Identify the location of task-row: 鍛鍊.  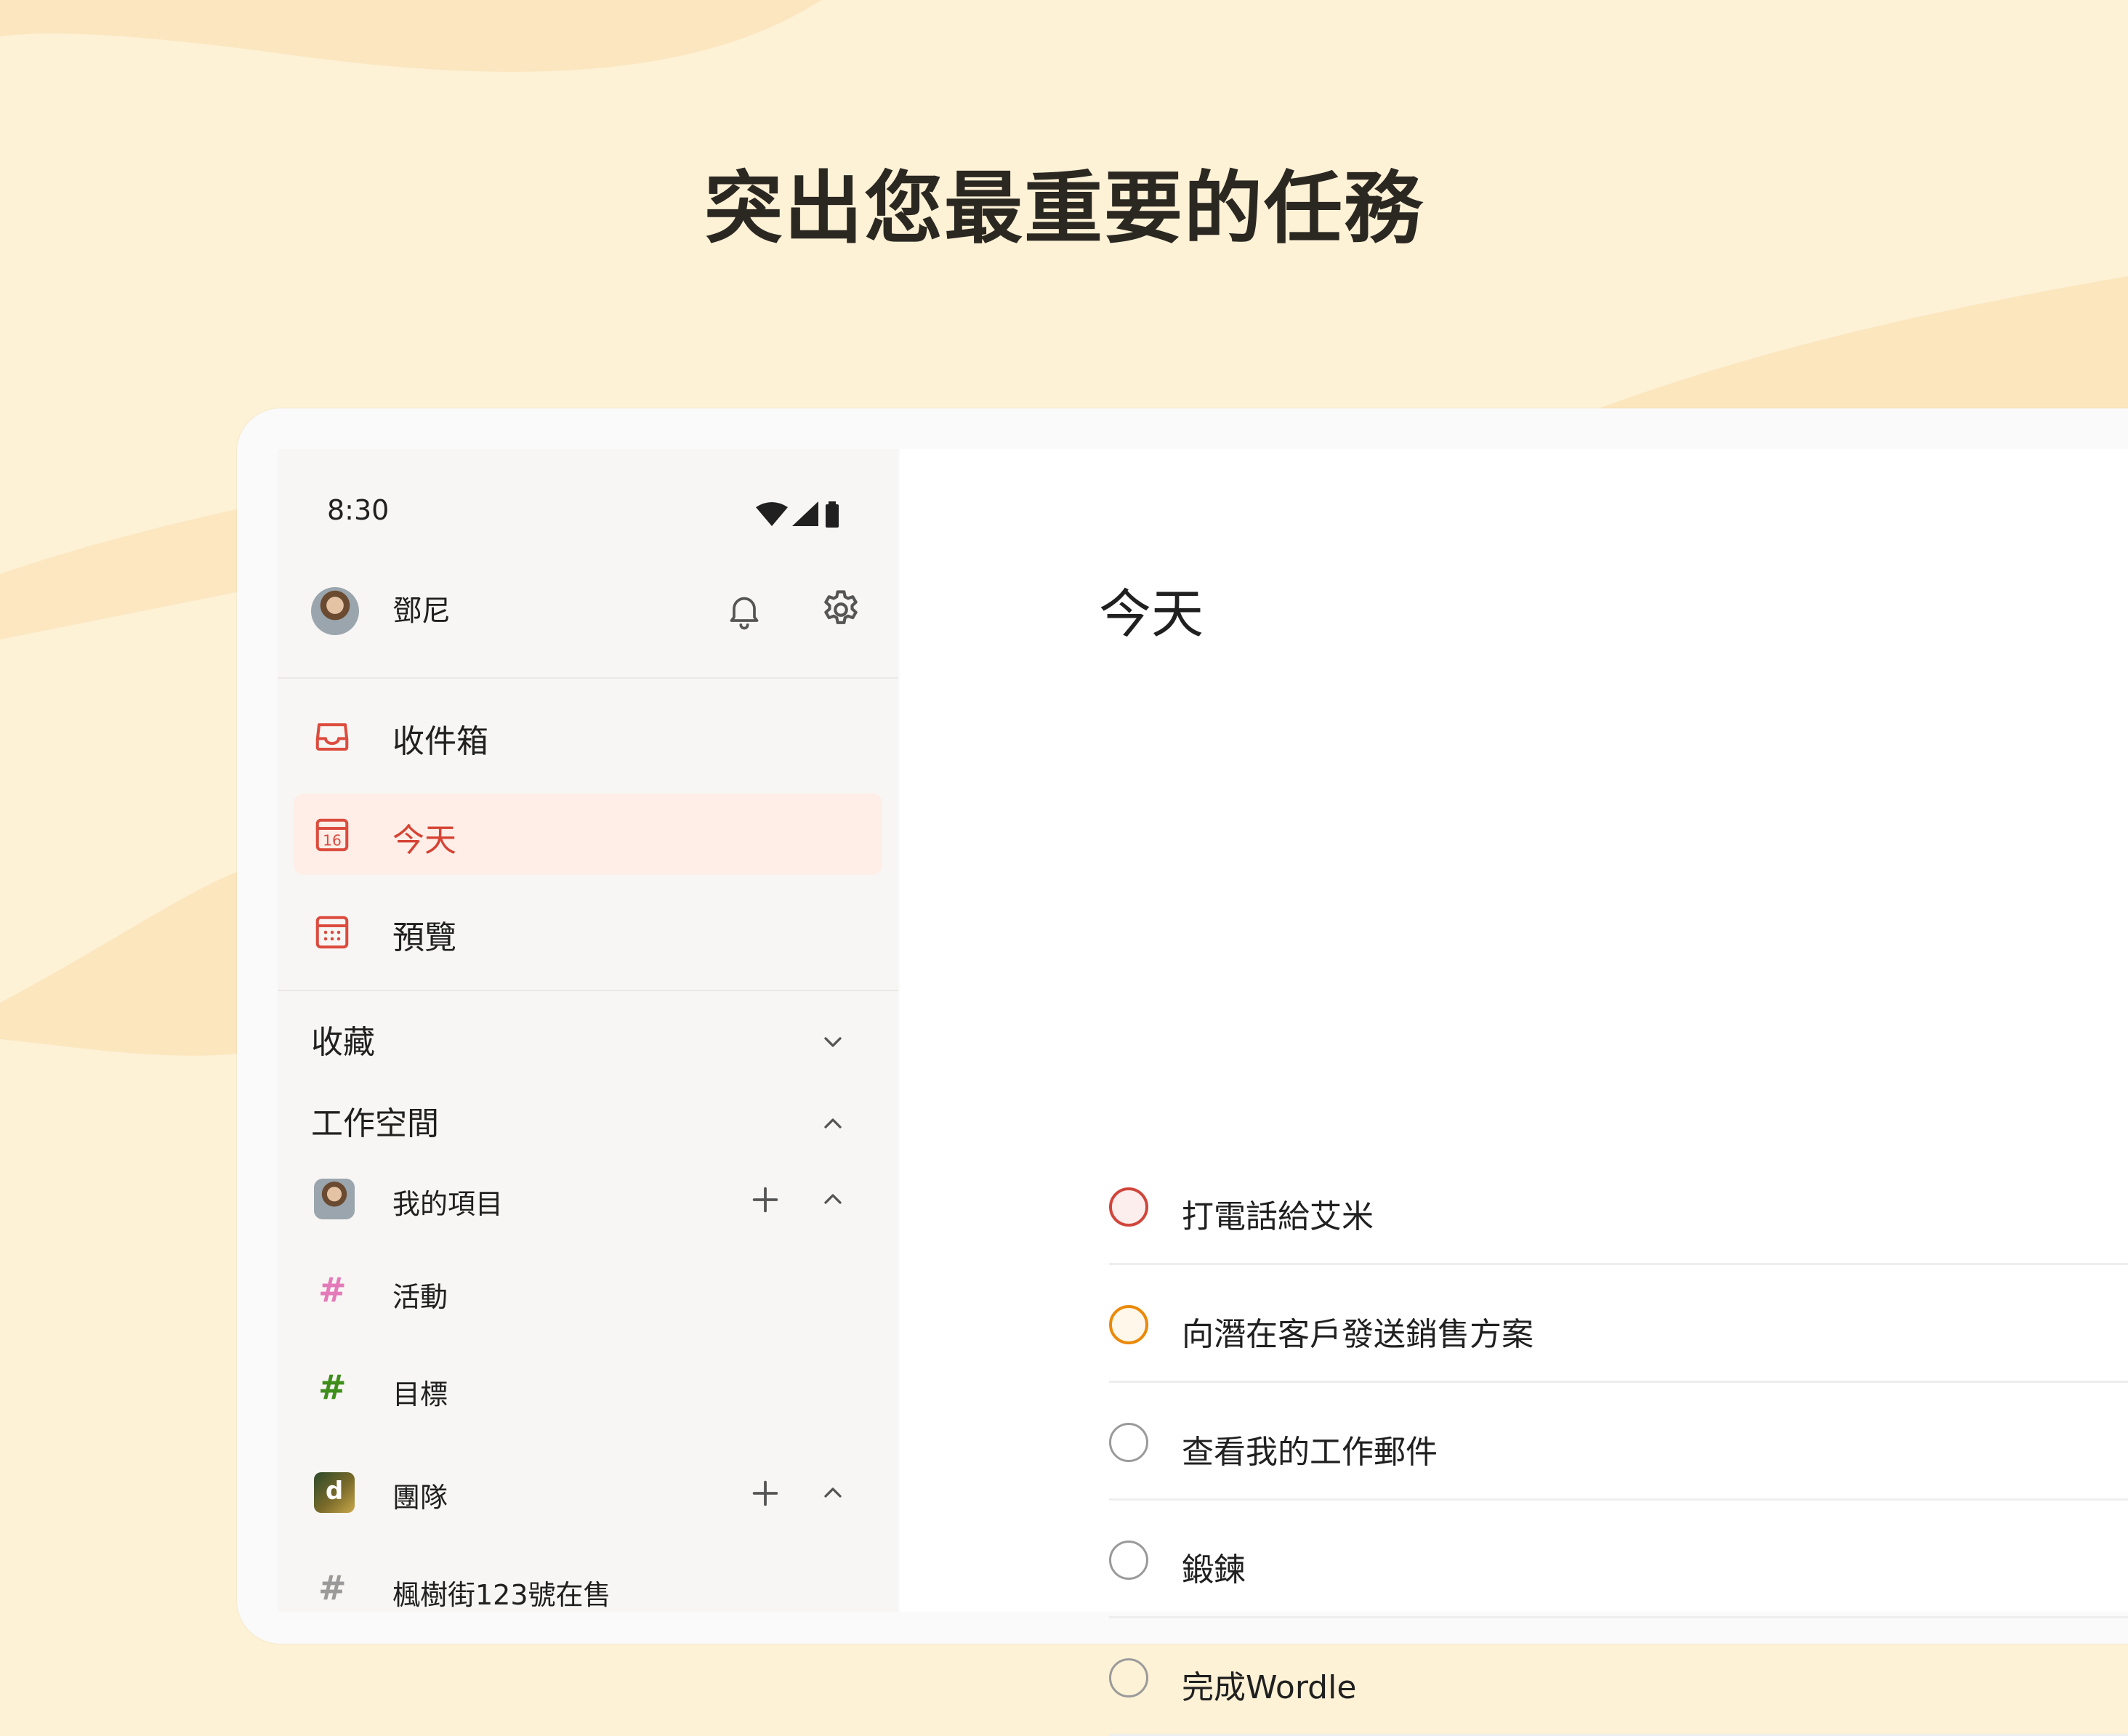
(1619, 1558).